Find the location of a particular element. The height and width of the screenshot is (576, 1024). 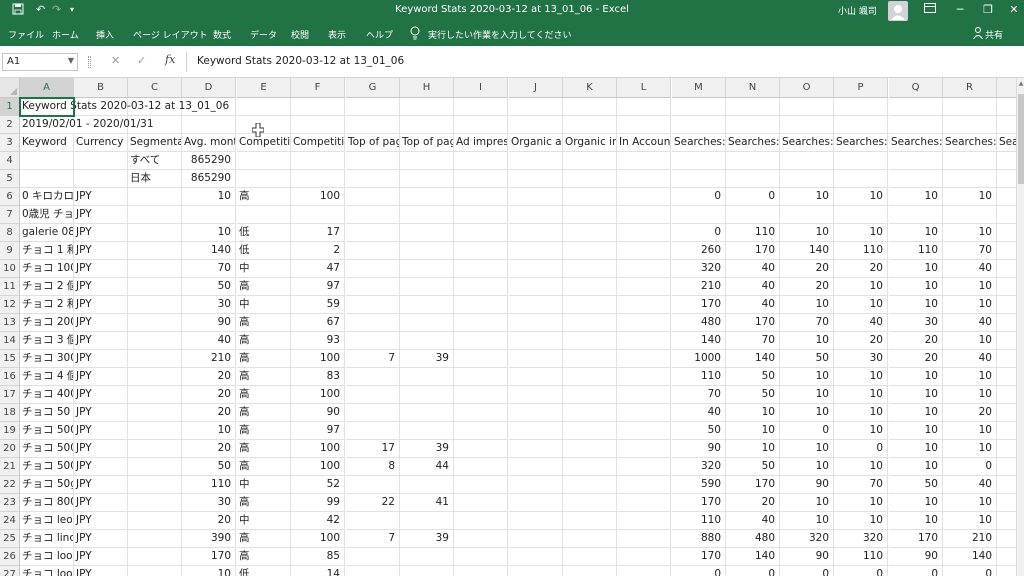

cell-q5 is located at coordinates (916, 179).